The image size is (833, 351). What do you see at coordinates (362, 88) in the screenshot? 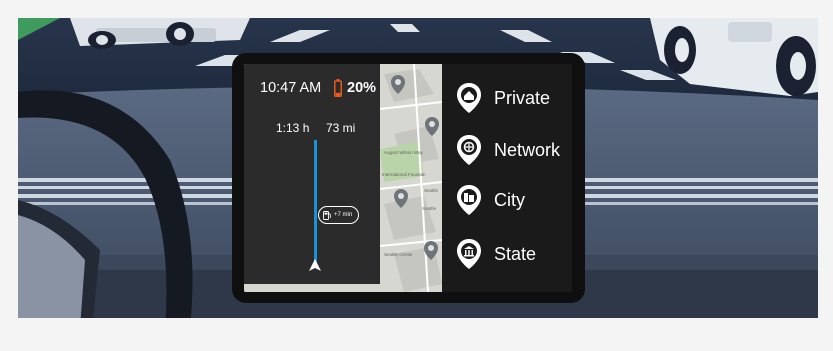
I see `battery-percent: 20%` at bounding box center [362, 88].